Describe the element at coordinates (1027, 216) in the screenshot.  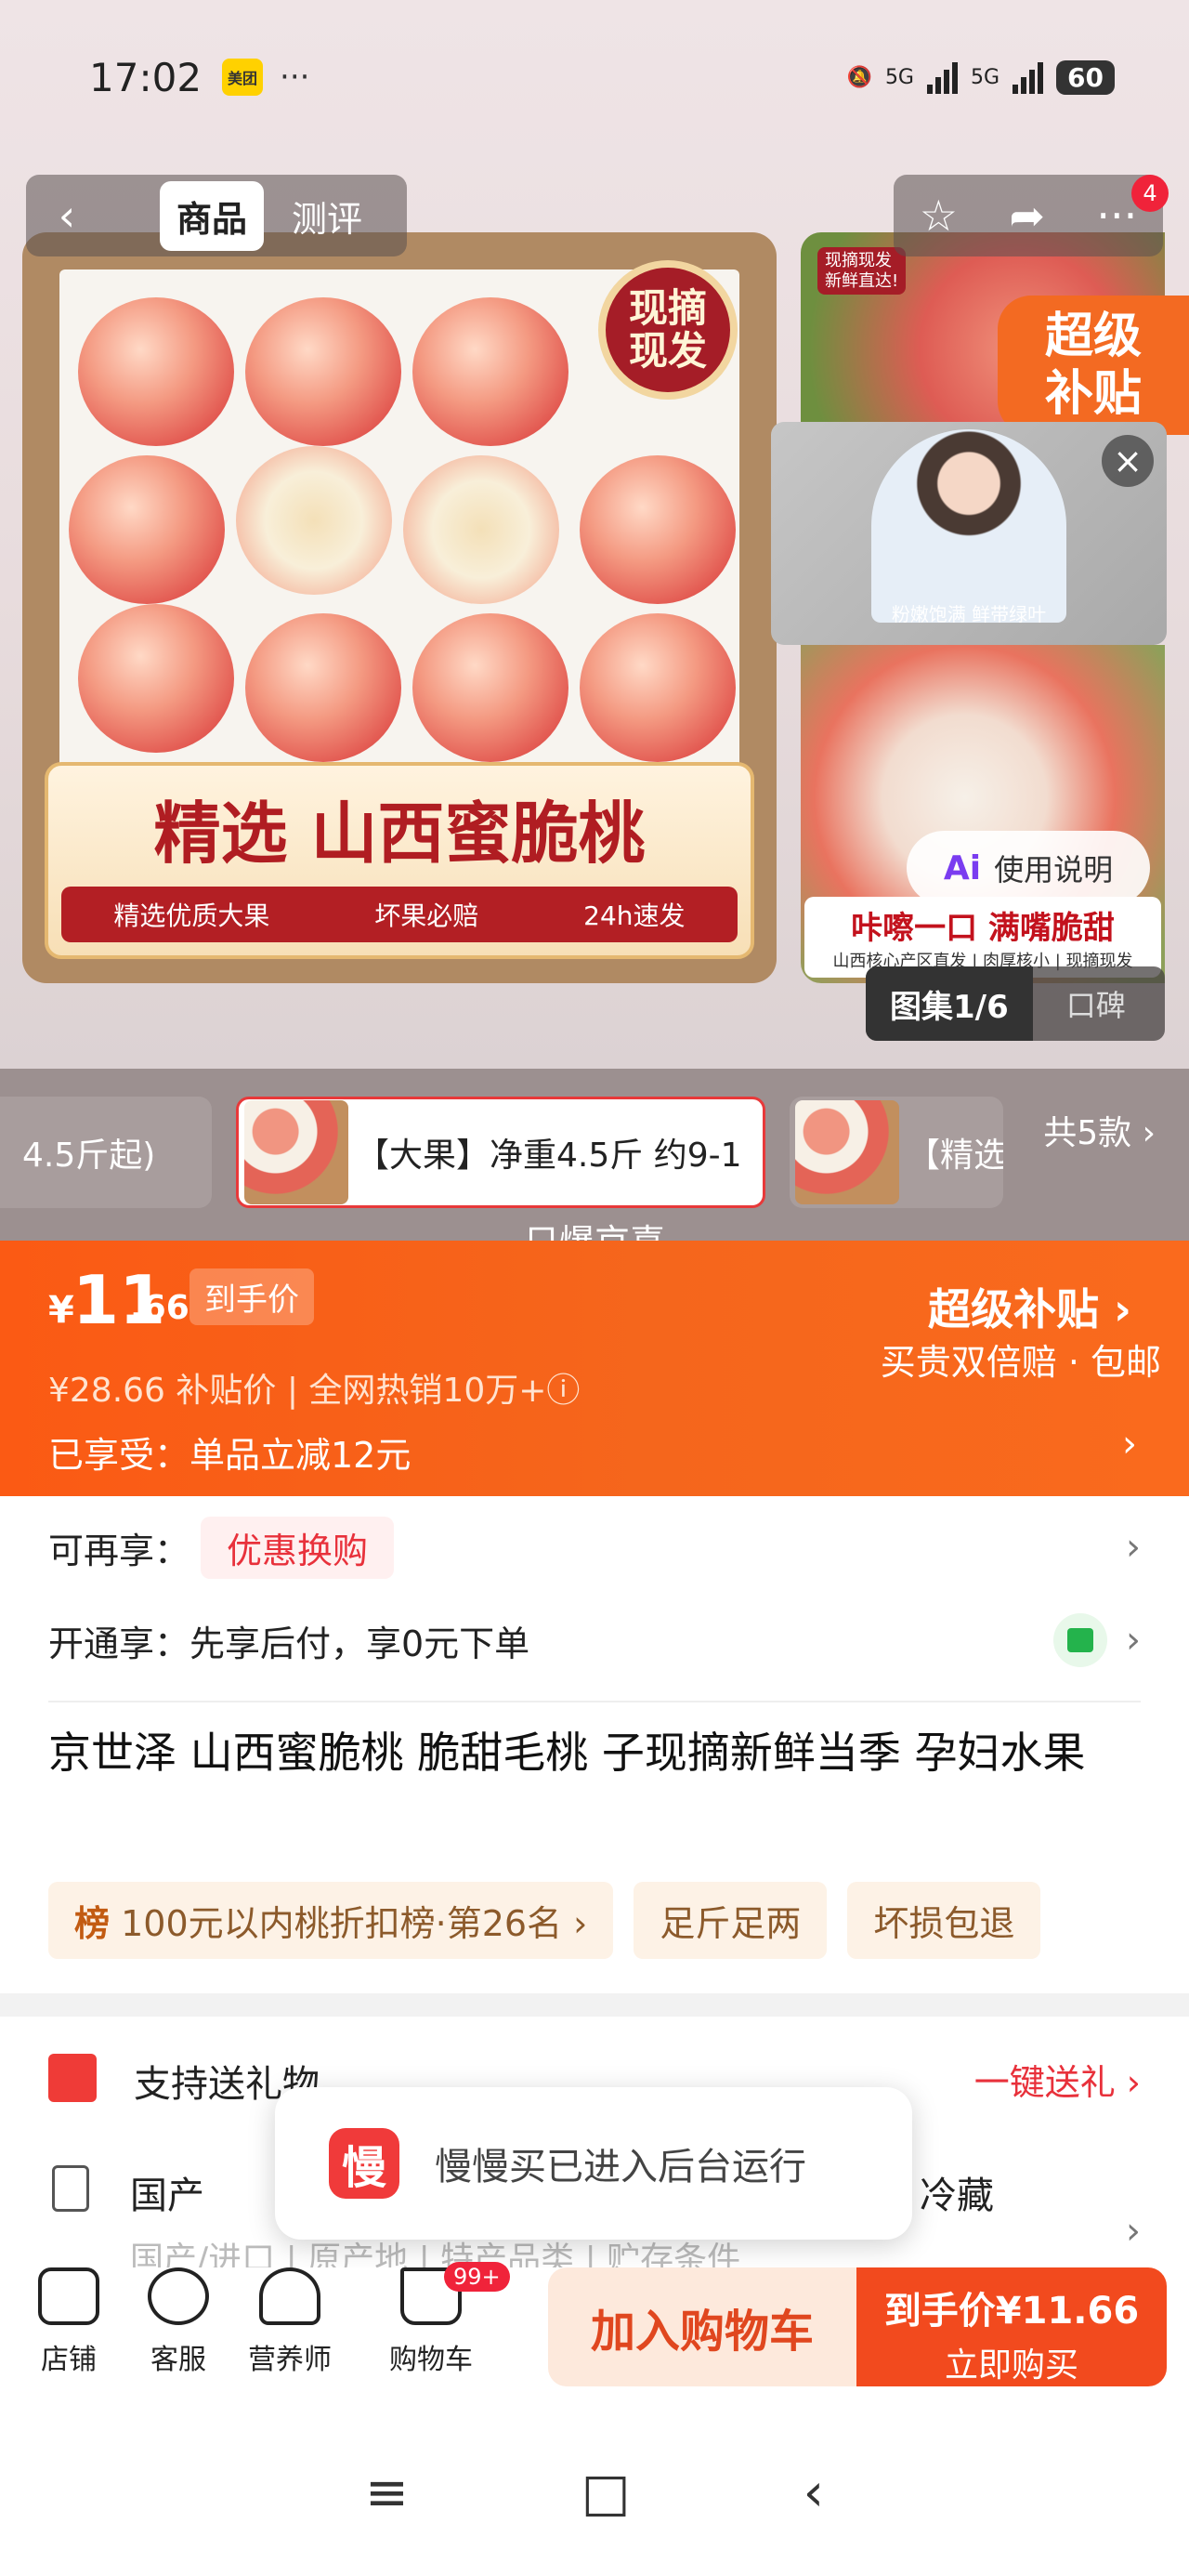
I see `share-icon: ➦` at that location.